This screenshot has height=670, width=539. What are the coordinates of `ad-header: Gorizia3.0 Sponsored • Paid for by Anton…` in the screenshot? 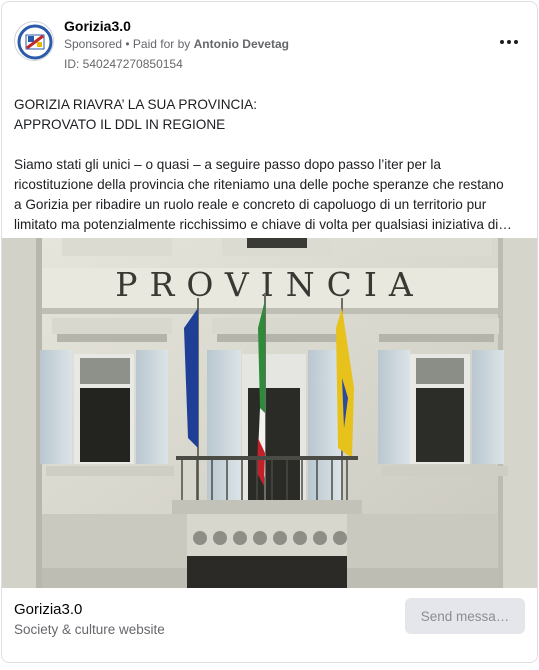 It's located at (269, 42).